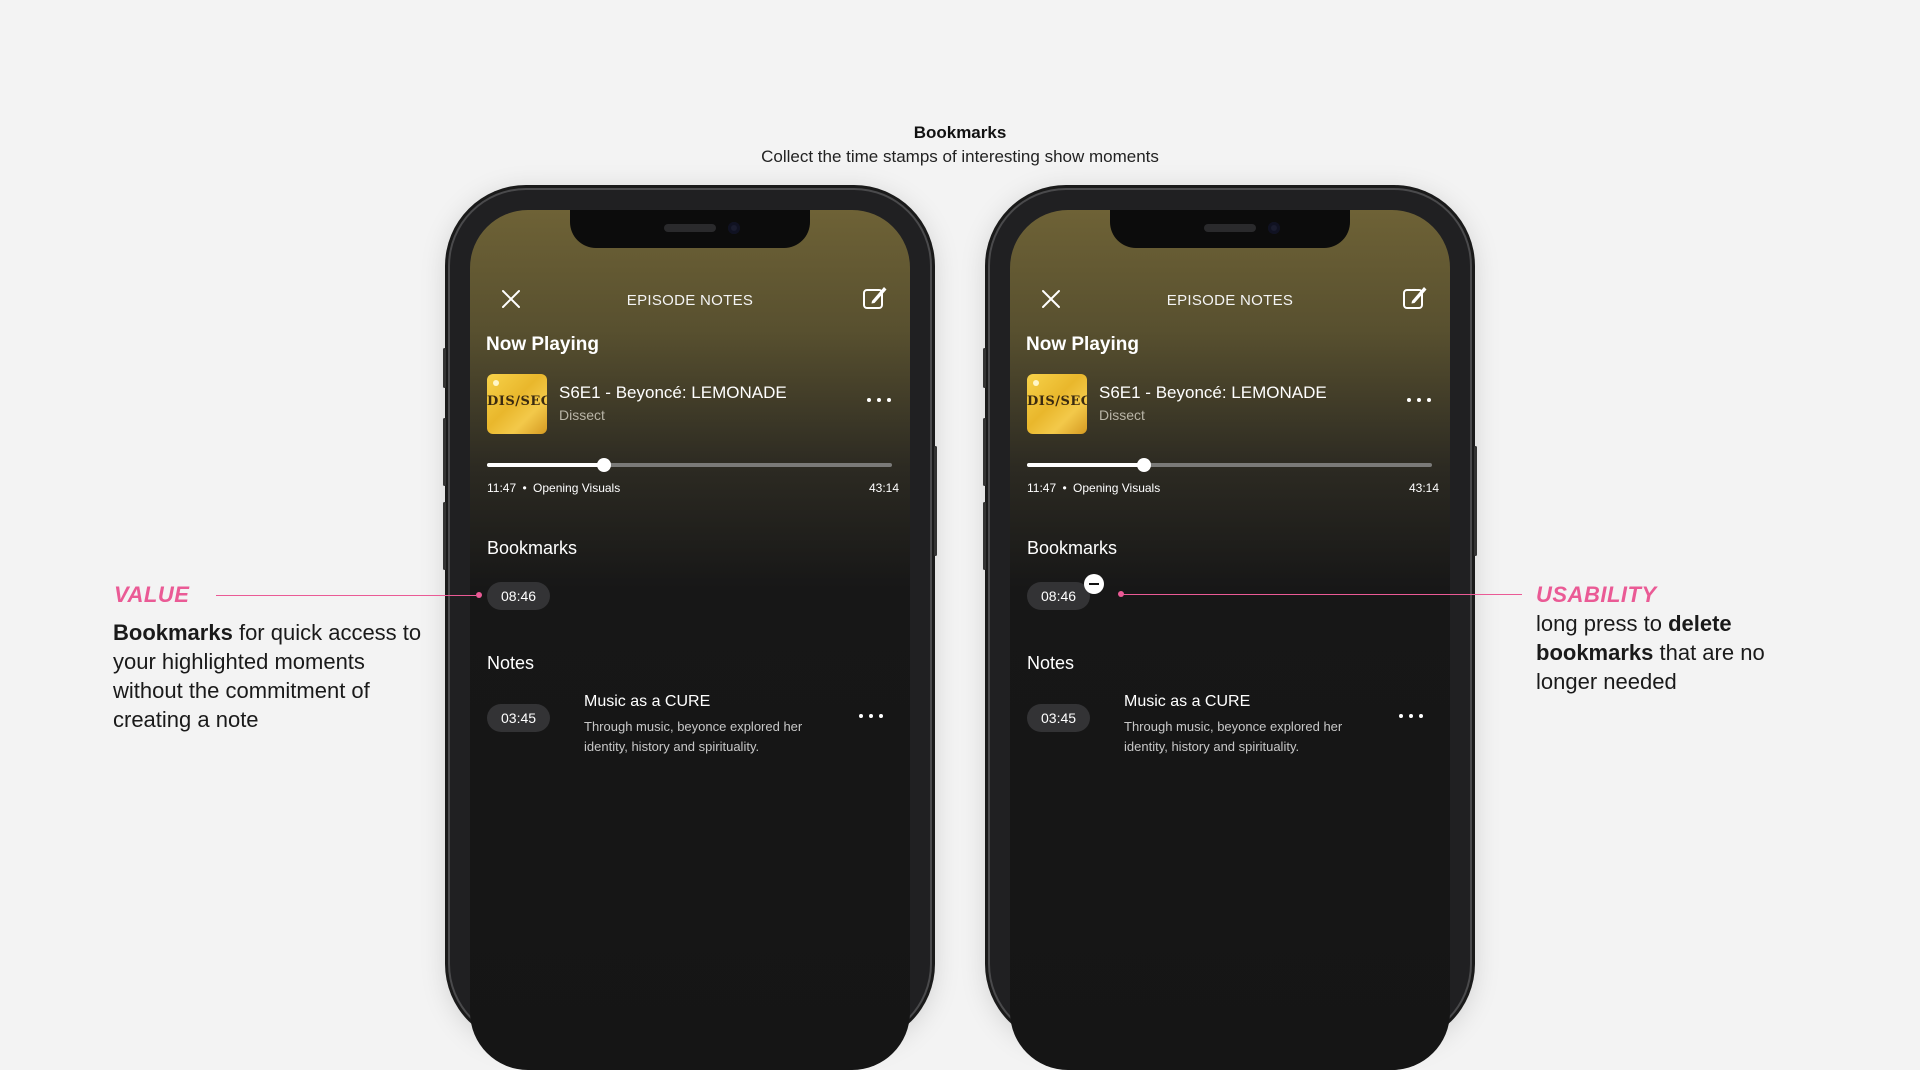 The height and width of the screenshot is (1070, 1920). Describe the element at coordinates (173, 632) in the screenshot. I see `value-bold: Bookmarks` at that location.